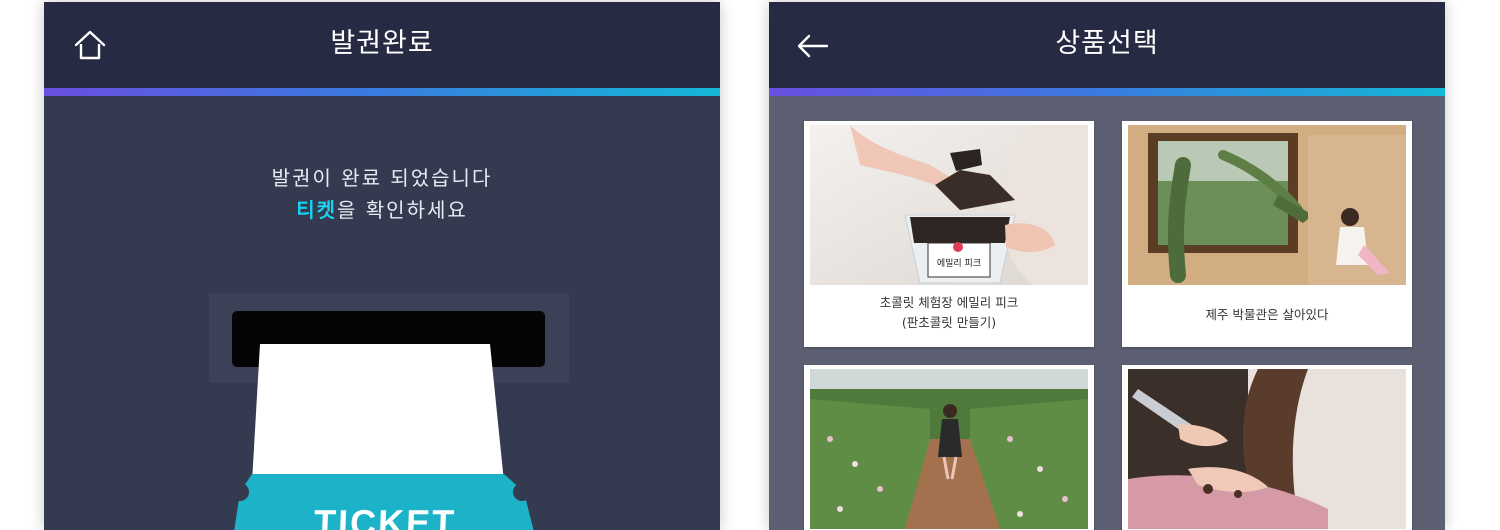 Image resolution: width=1500 pixels, height=530 pixels. Describe the element at coordinates (949, 322) in the screenshot. I see `product-subname: (판초콜릿 만들기)` at that location.